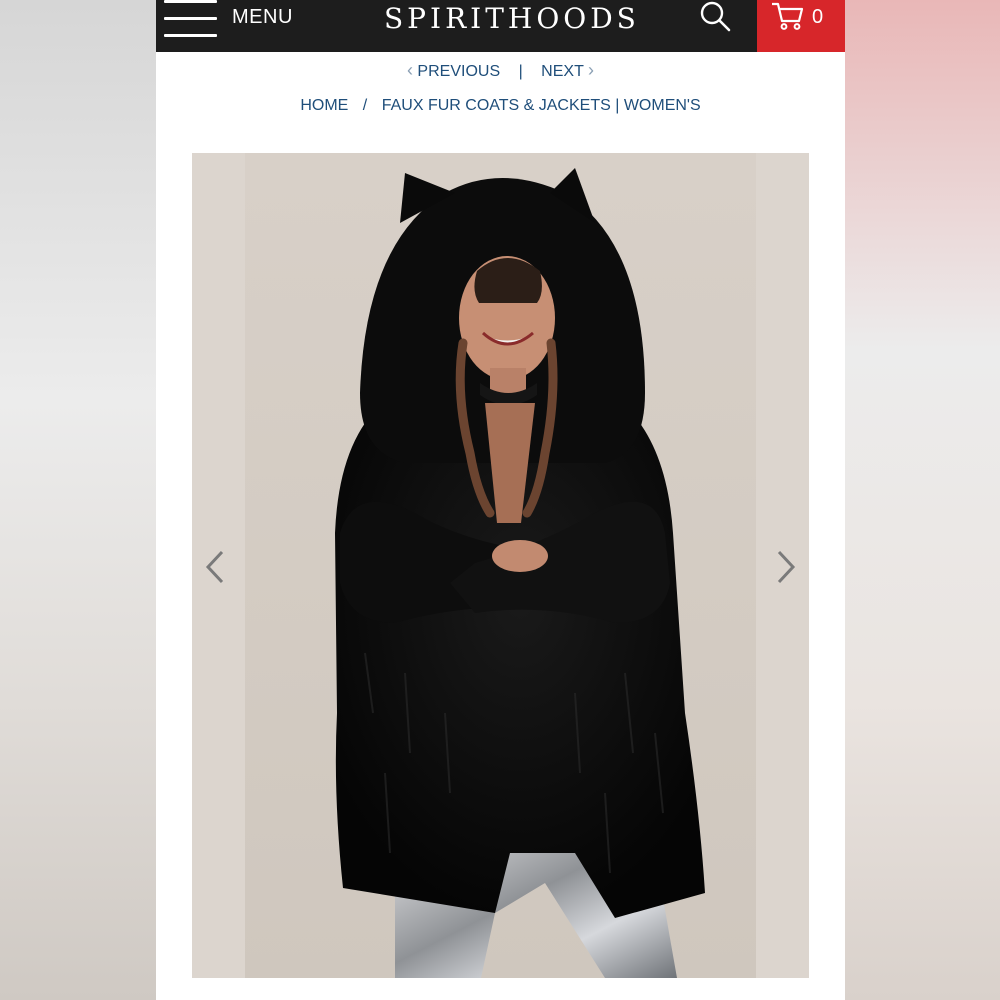 This screenshot has height=1000, width=1000. Describe the element at coordinates (541, 105) in the screenshot. I see `breadcrumb-category: FAUX FUR COATS & JACKETS | WOMEN'S` at that location.